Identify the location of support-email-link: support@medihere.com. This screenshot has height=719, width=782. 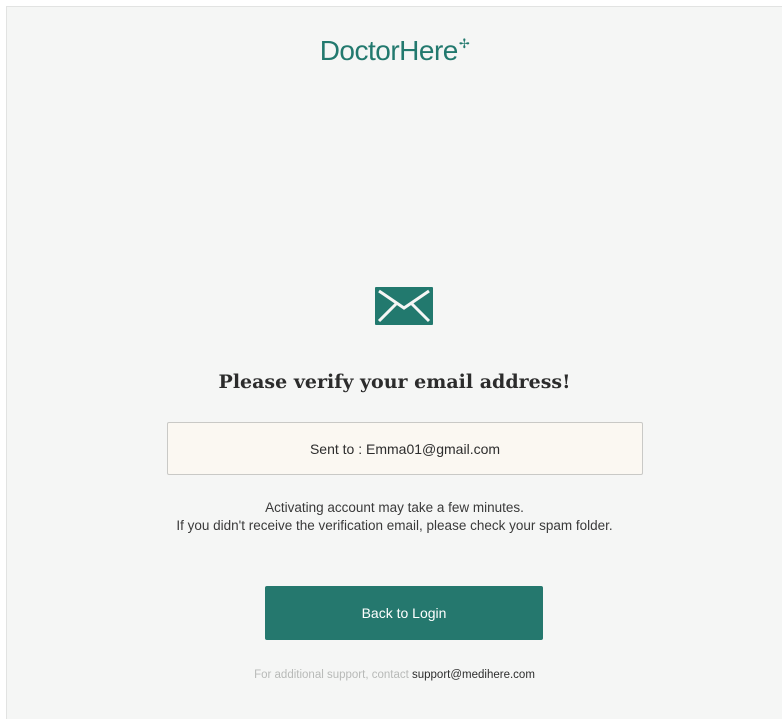
(473, 675).